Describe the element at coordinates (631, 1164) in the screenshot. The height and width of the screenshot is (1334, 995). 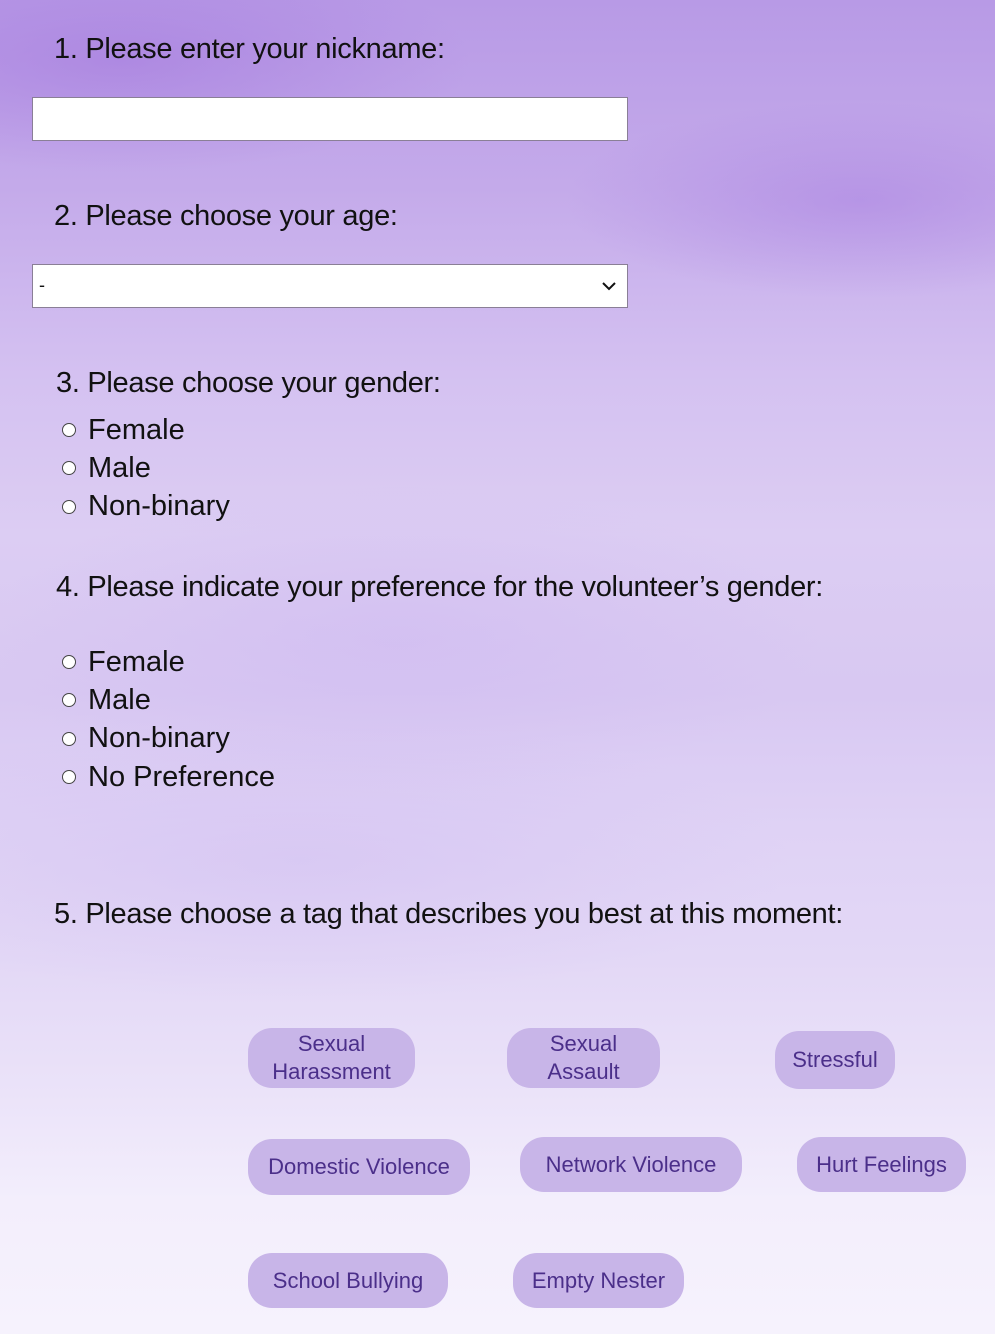
I see `tag-network-violence: Network Violence` at that location.